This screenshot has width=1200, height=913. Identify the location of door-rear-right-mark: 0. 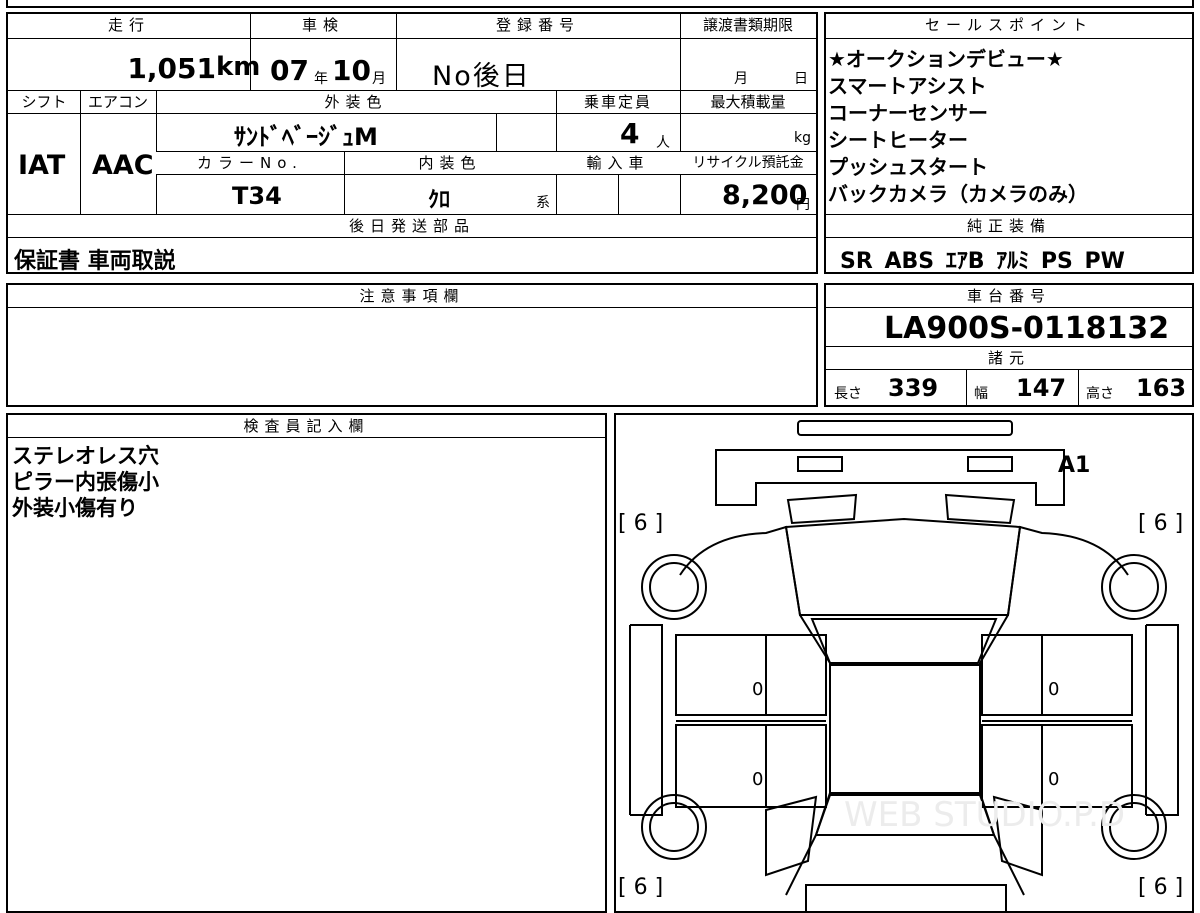
(1054, 779).